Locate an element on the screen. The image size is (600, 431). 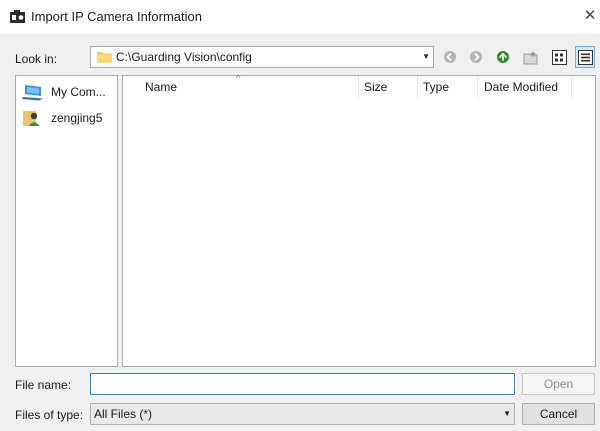
sort-ascending-icon: ^ is located at coordinates (238, 78).